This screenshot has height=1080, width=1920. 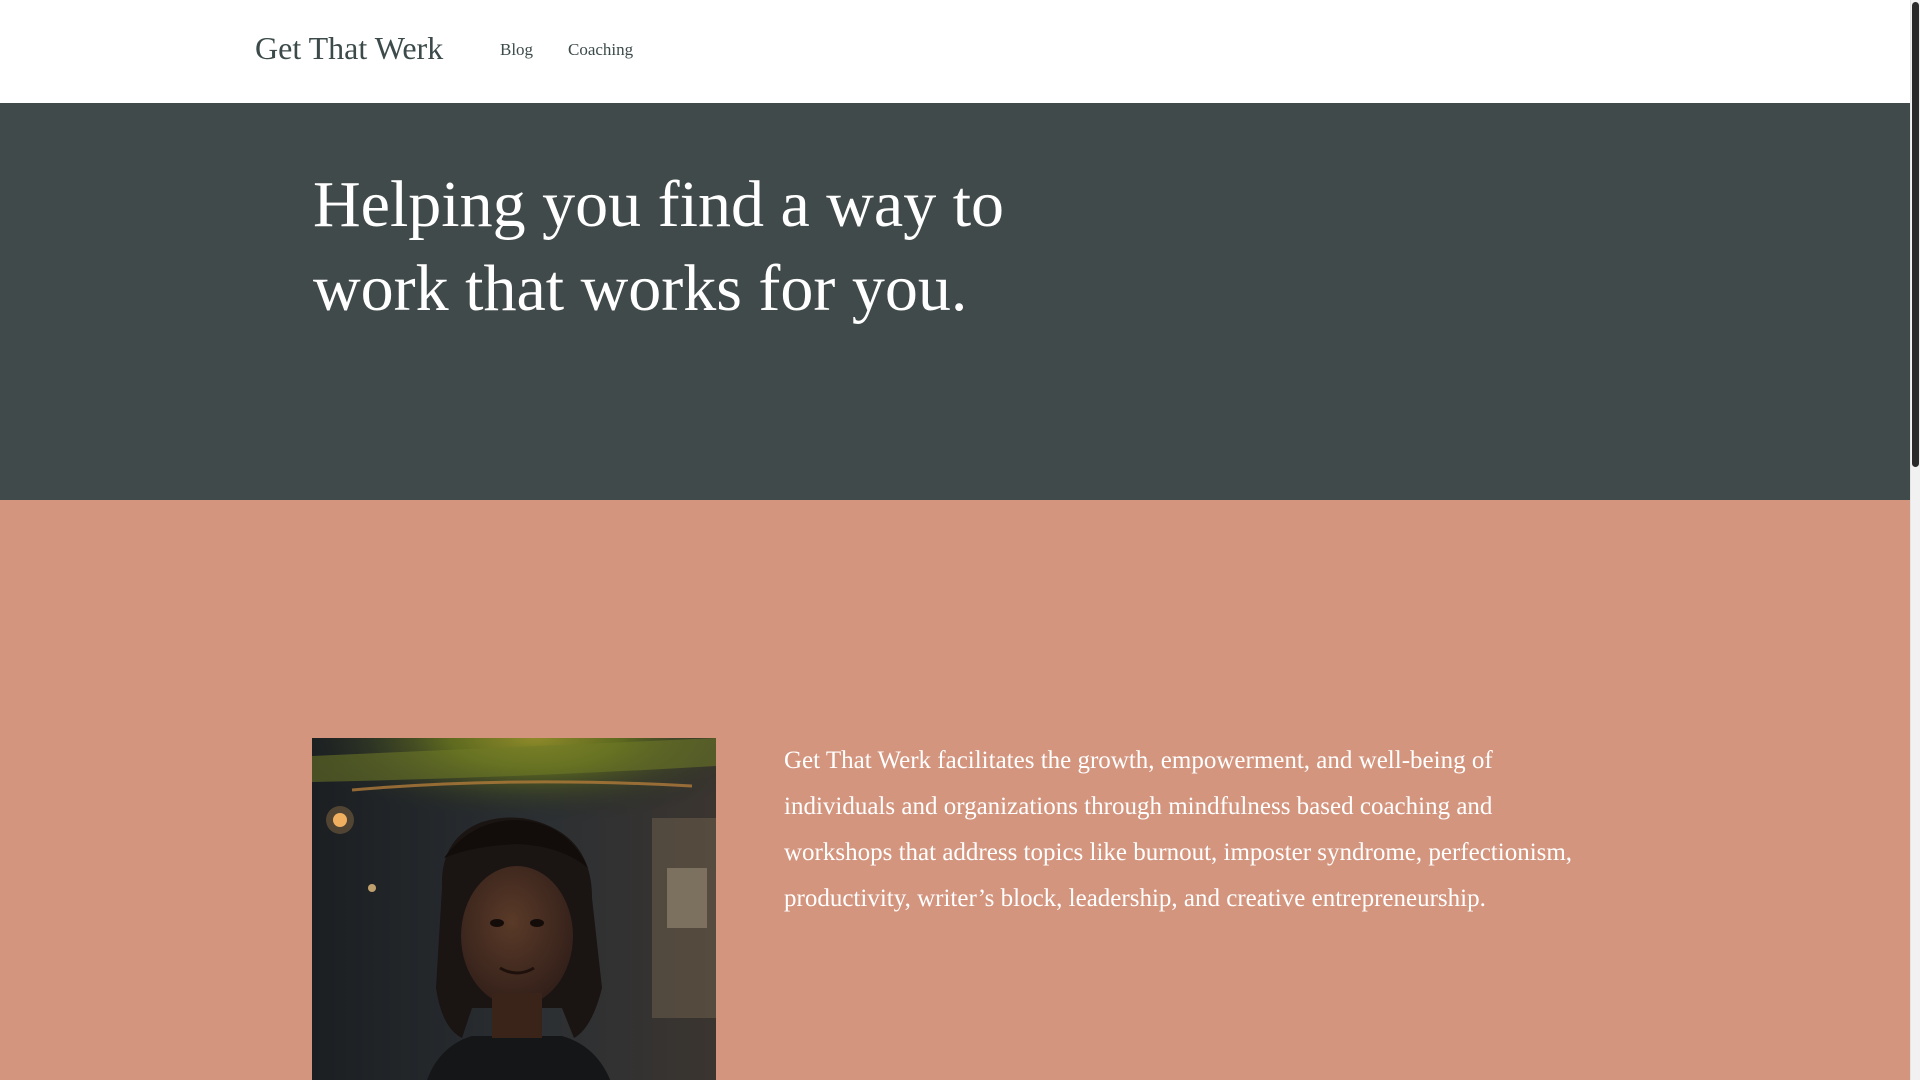 I want to click on portrait-image, so click(x=514, y=909).